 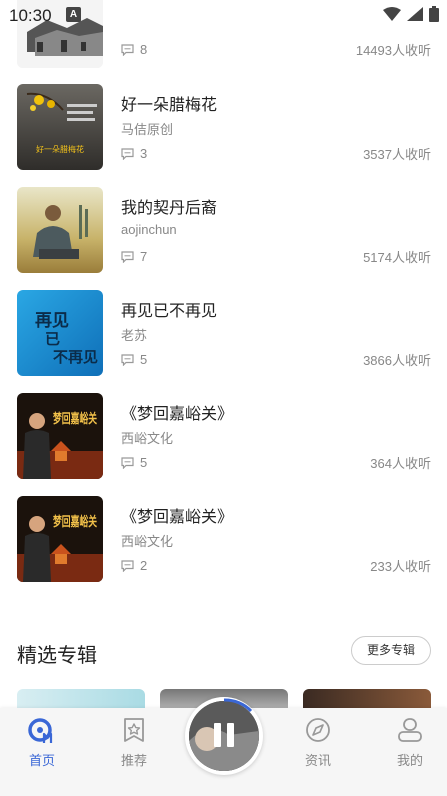 What do you see at coordinates (57, 656) in the screenshot?
I see `section-title: 精选专辑` at bounding box center [57, 656].